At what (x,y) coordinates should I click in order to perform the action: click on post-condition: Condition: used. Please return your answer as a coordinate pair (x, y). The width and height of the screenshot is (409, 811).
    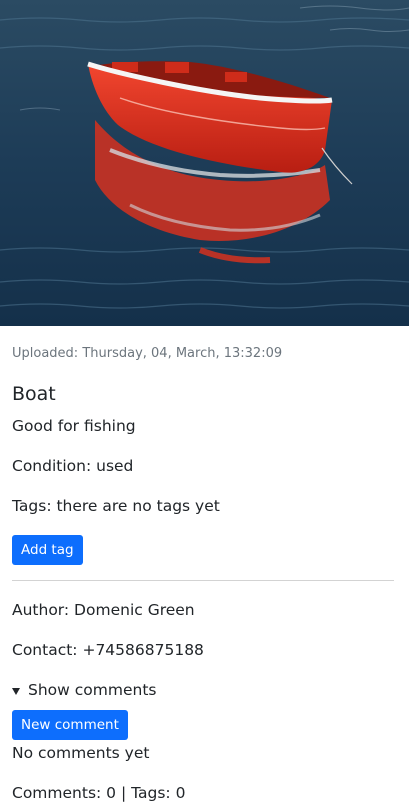
    Looking at the image, I should click on (73, 466).